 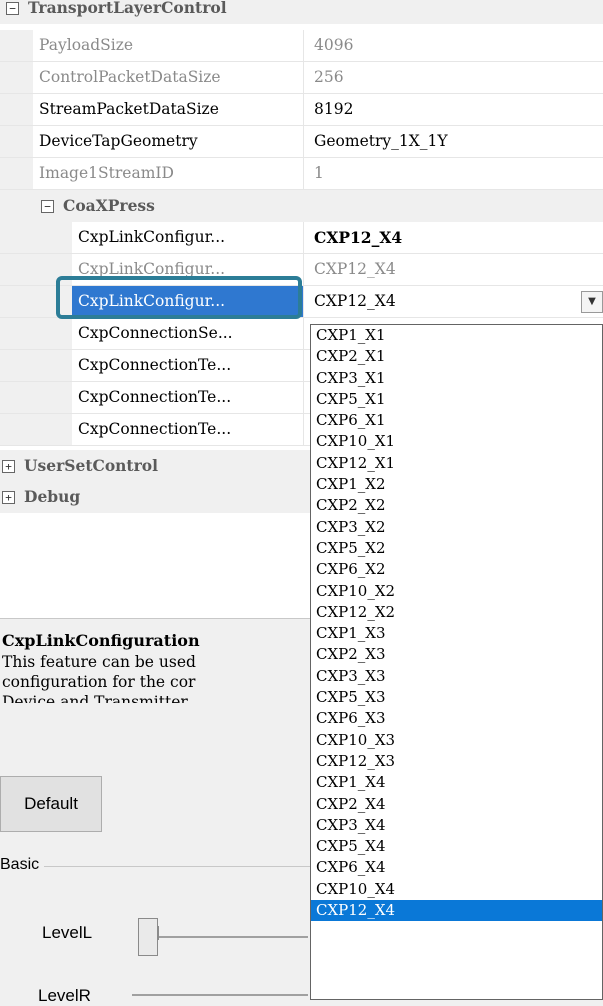 I want to click on prop-value: 1, so click(x=454, y=173).